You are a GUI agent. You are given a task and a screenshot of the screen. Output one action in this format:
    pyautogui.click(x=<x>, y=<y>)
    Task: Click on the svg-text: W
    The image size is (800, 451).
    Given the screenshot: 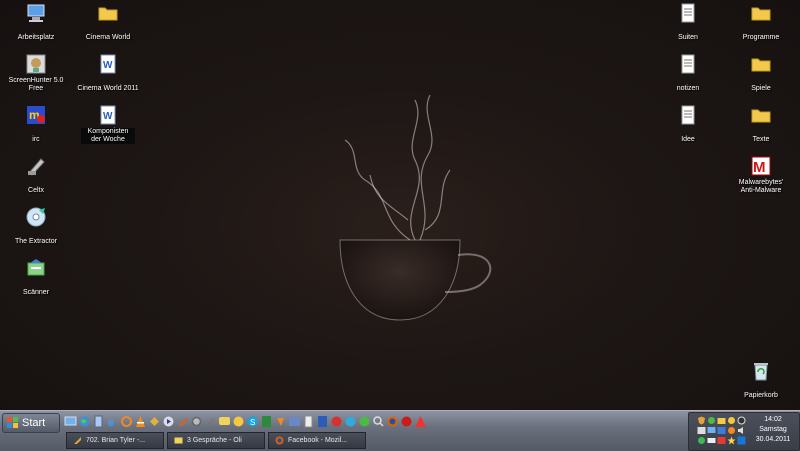 What is the action you would take?
    pyautogui.click(x=108, y=116)
    